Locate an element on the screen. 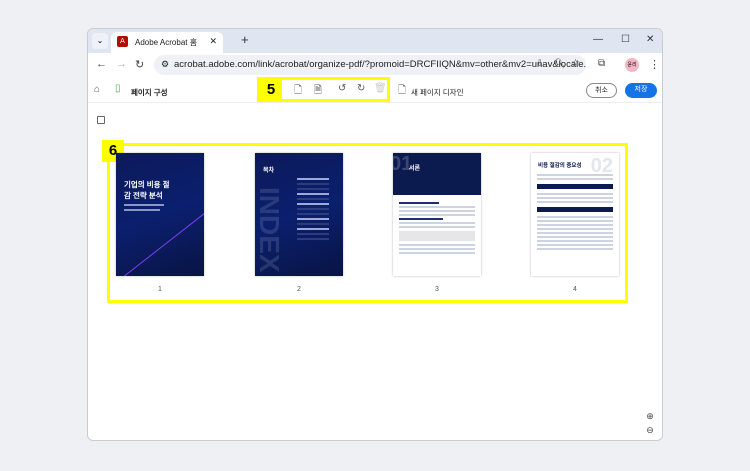  close-tab-icon: ✕ is located at coordinates (213, 41).